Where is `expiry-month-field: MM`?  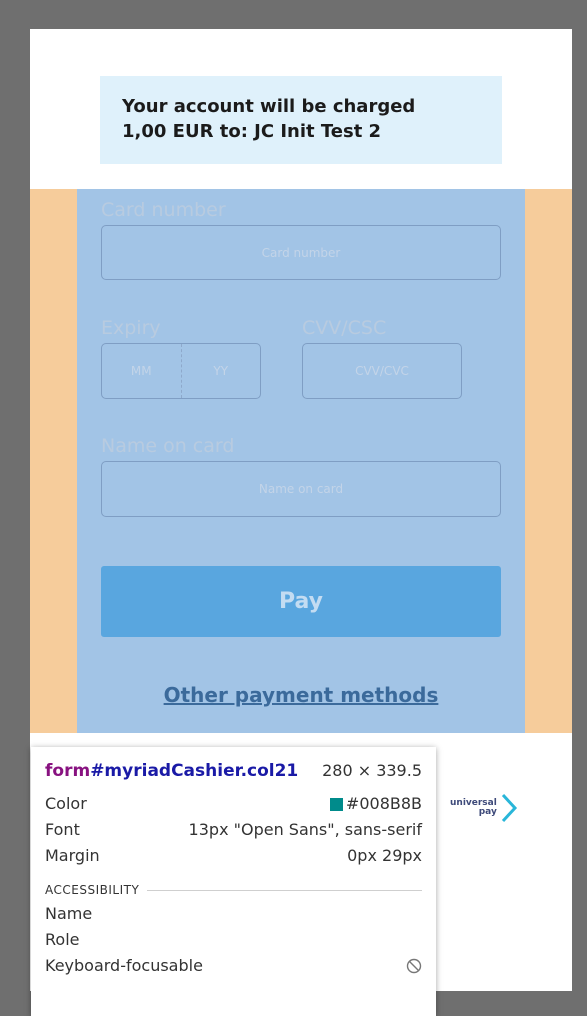 expiry-month-field: MM is located at coordinates (141, 371).